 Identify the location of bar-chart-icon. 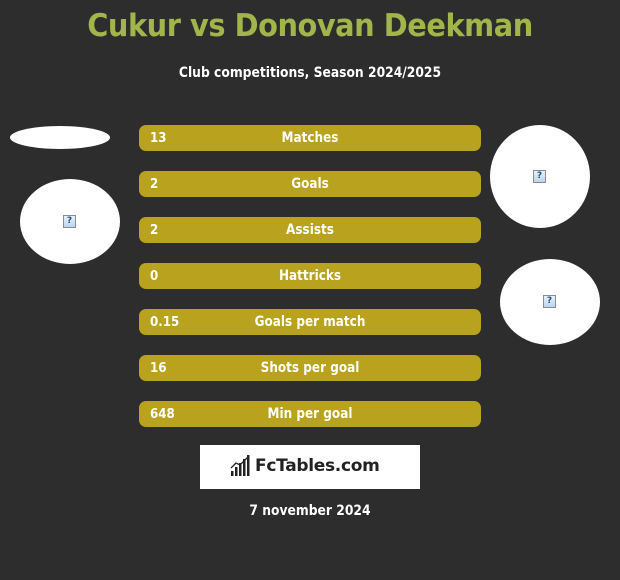
(240, 465).